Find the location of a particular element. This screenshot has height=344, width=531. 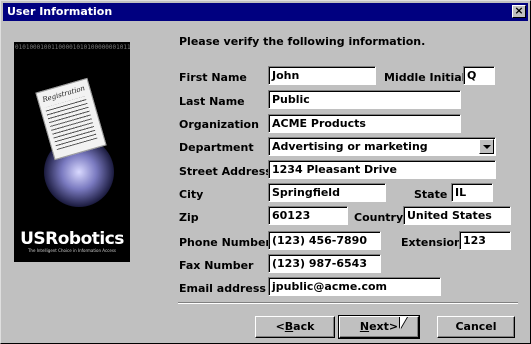

back-button: <Back is located at coordinates (295, 327).